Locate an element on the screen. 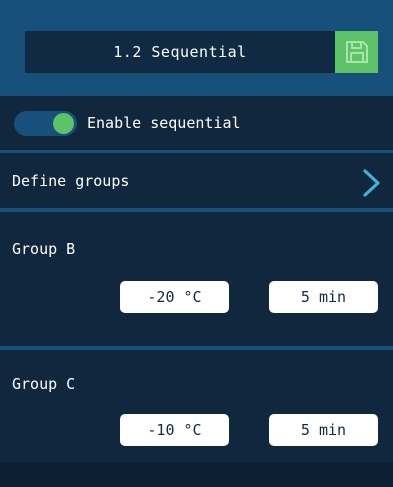  group-c-label: Group C is located at coordinates (44, 384).